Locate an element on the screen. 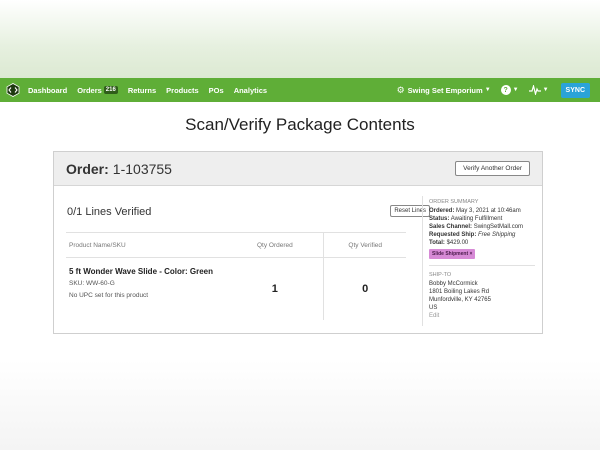 The height and width of the screenshot is (450, 600). nav-products-label: Products is located at coordinates (182, 90).